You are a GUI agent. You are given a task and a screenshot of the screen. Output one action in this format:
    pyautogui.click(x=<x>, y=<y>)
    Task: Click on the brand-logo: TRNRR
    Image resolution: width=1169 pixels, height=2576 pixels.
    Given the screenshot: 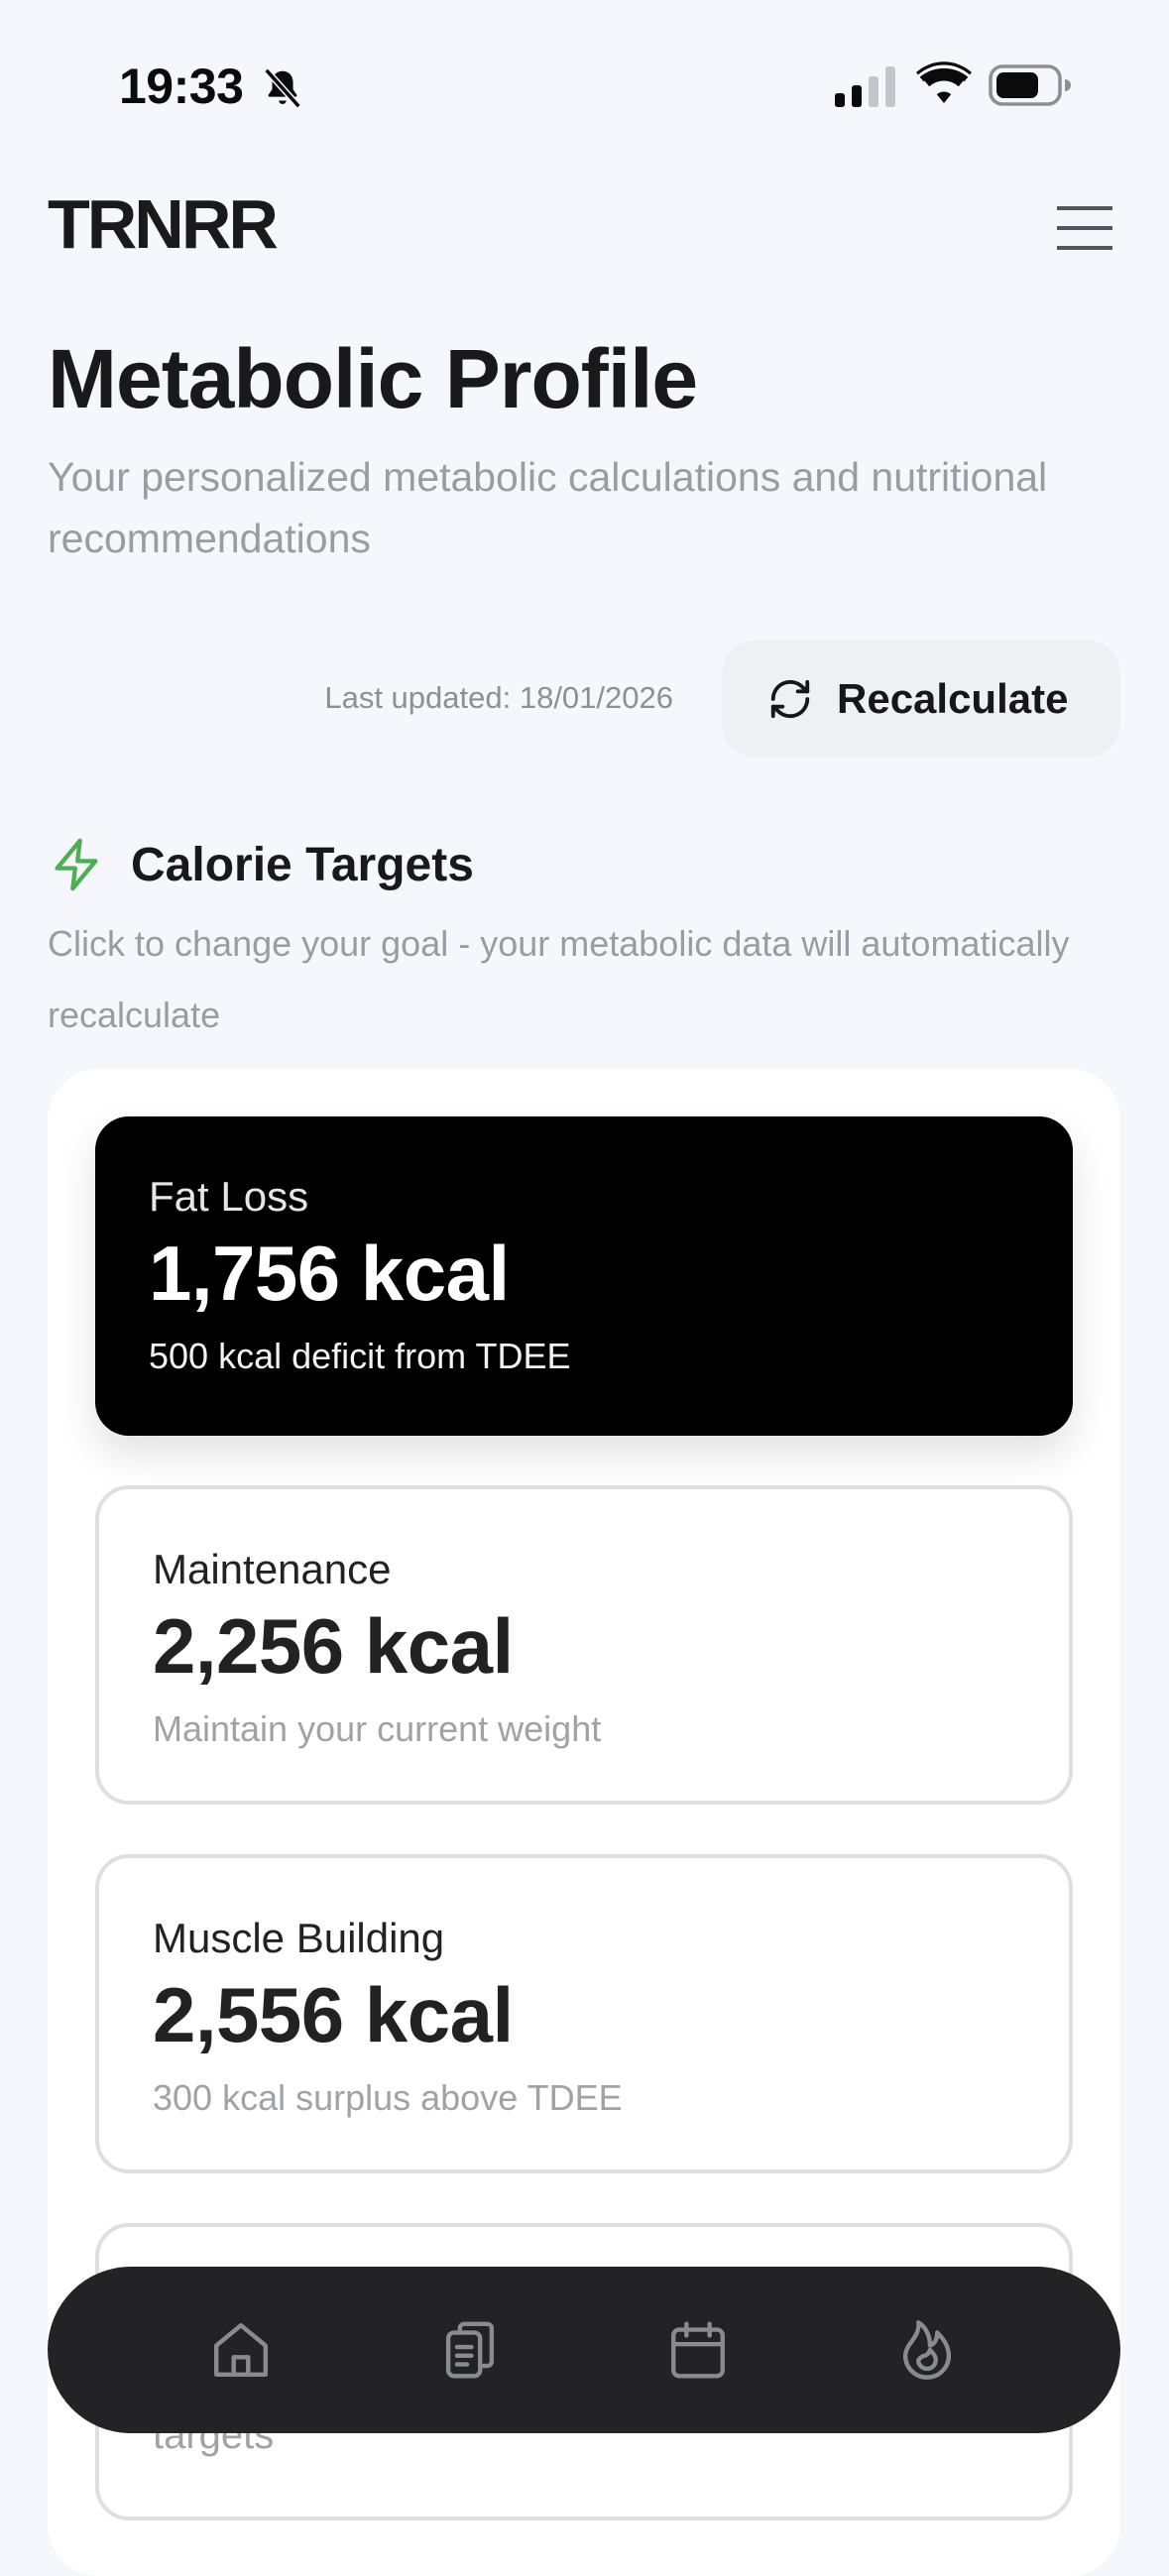 What is the action you would take?
    pyautogui.click(x=163, y=224)
    